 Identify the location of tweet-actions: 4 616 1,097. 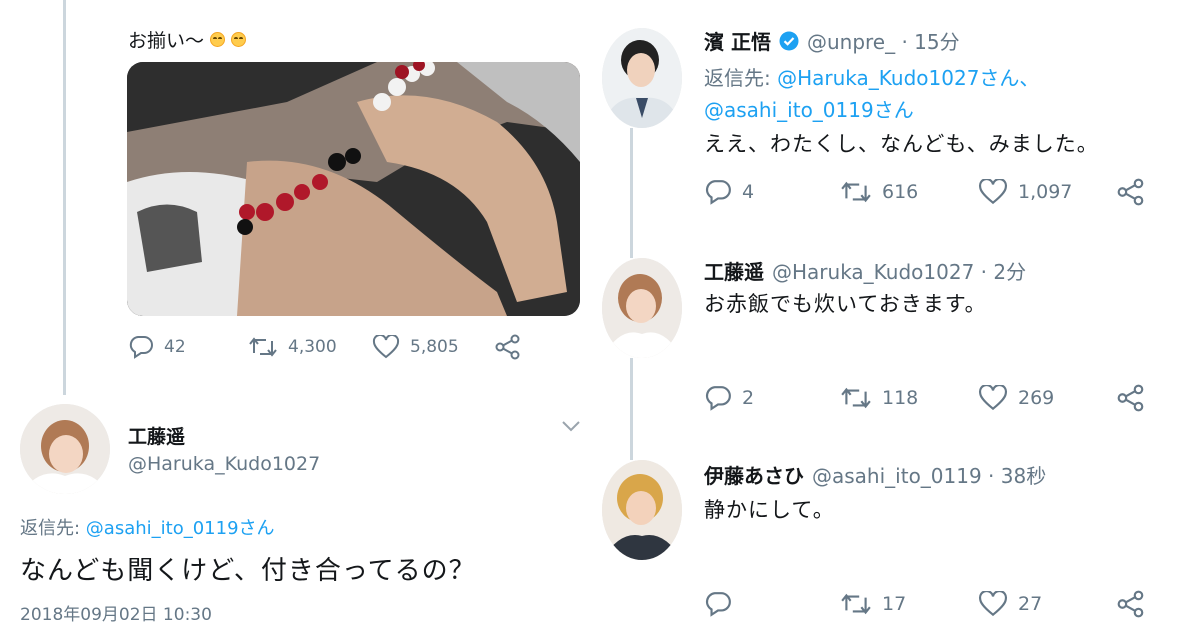
(925, 192).